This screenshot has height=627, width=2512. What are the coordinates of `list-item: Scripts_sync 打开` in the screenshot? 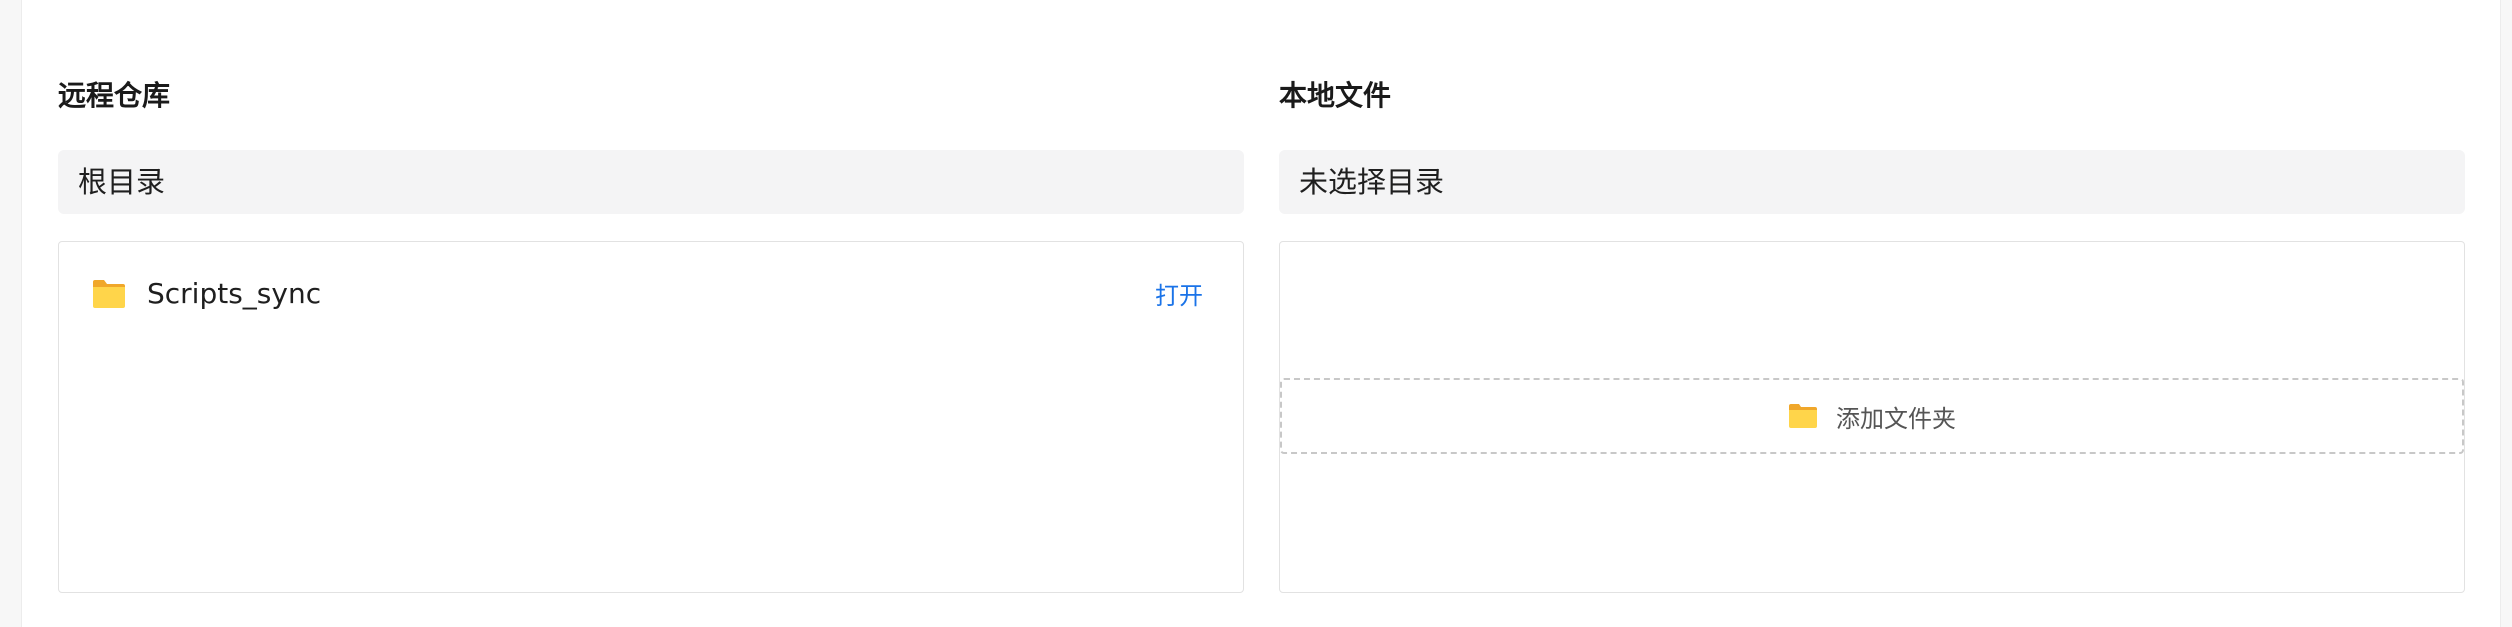 It's located at (651, 294).